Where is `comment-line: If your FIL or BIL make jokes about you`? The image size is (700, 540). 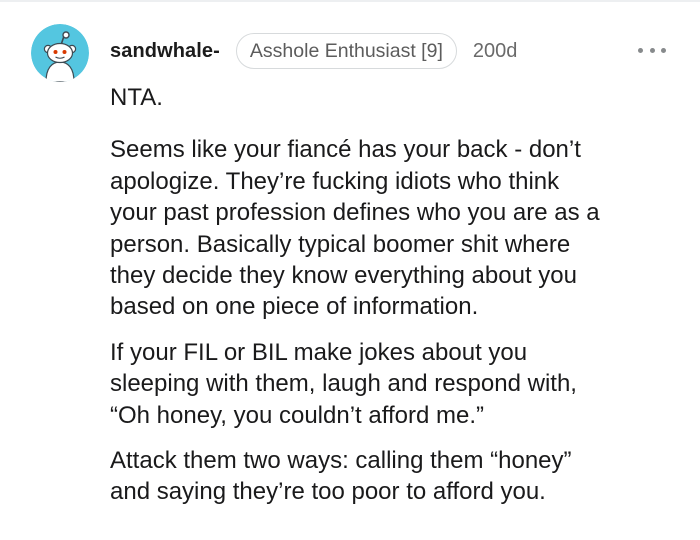 comment-line: If your FIL or BIL make jokes about you is located at coordinates (319, 352).